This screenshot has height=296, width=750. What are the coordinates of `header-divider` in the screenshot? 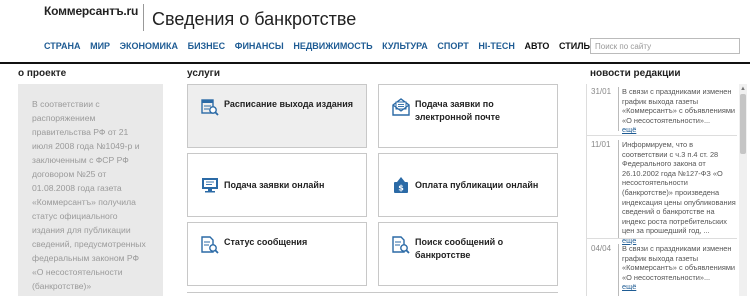 It's located at (143, 17).